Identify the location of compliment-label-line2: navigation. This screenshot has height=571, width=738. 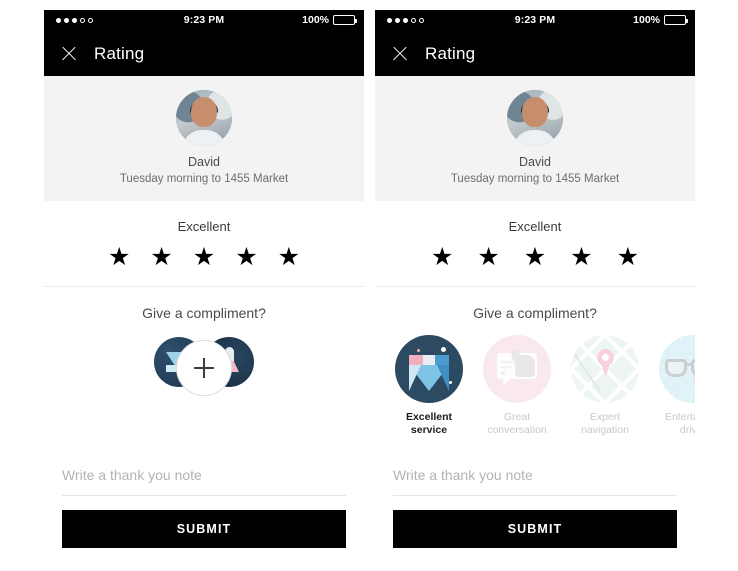
(605, 430).